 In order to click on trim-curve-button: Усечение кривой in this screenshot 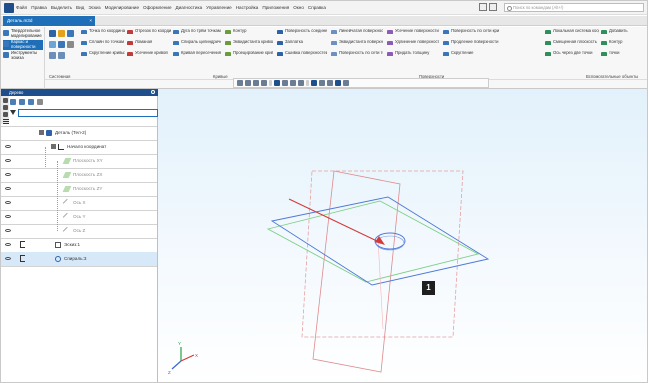, I will do `click(149, 53)`.